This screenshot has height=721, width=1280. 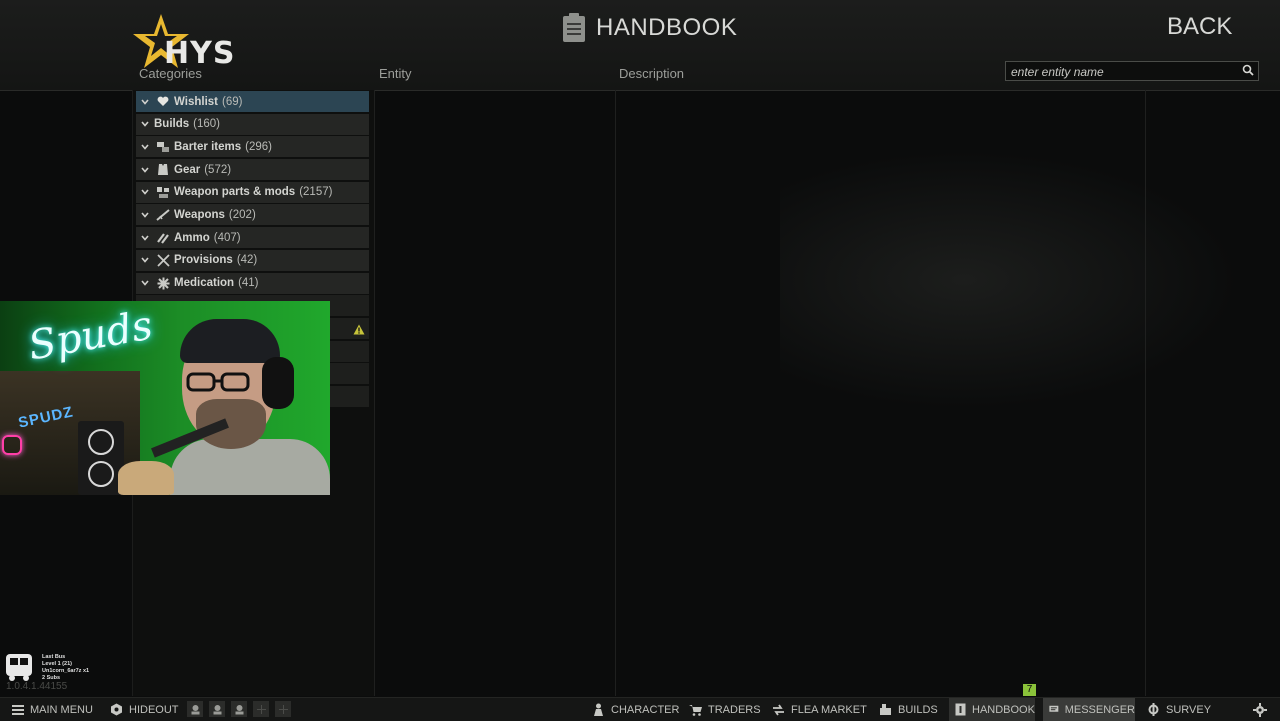 I want to click on exchange-icon, so click(x=778, y=709).